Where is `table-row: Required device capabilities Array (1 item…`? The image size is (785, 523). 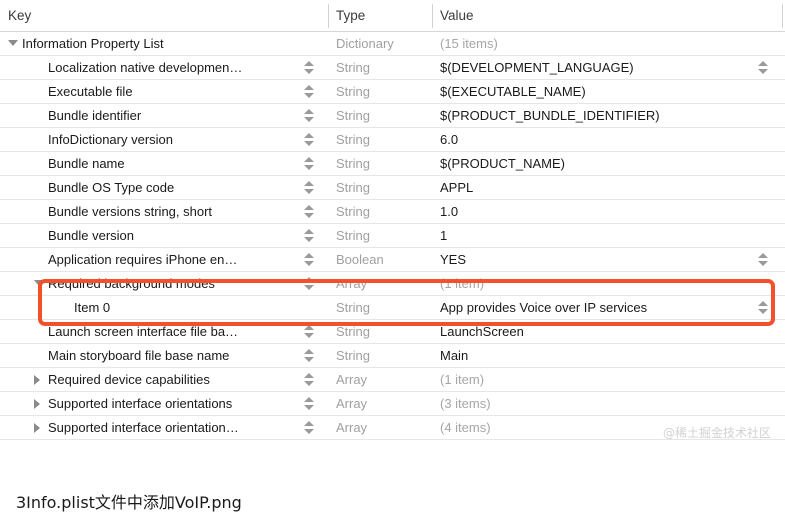 table-row: Required device capabilities Array (1 item… is located at coordinates (392, 380).